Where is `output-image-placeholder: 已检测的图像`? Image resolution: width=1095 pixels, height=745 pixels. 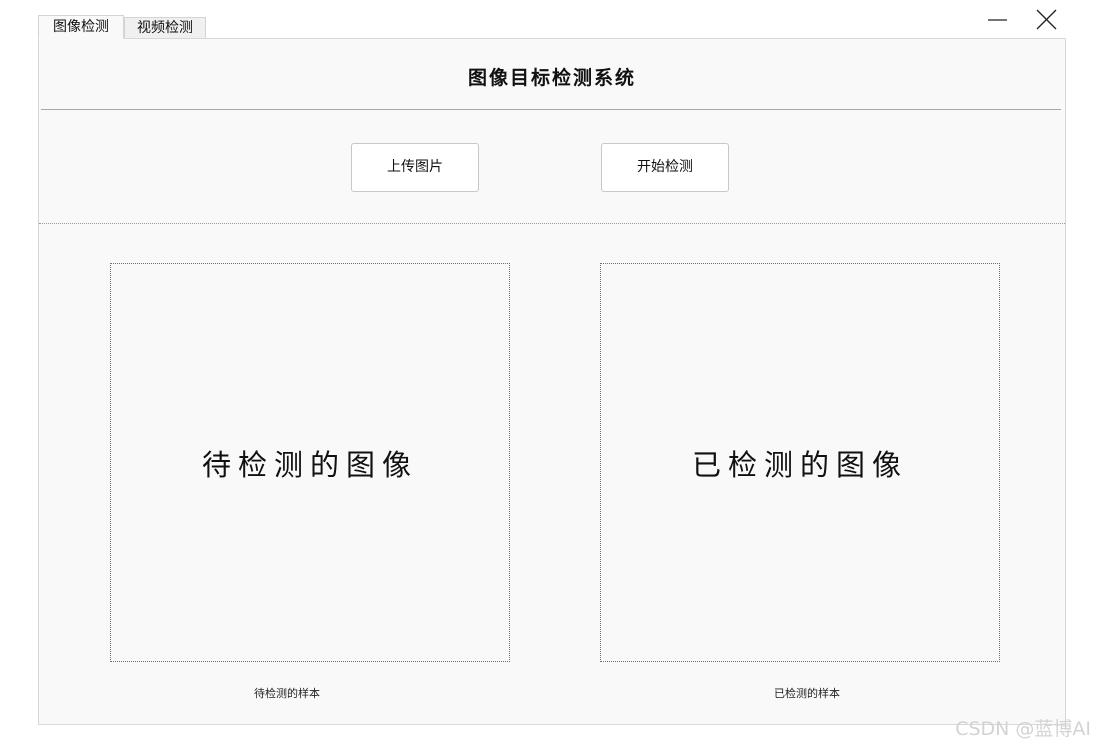
output-image-placeholder: 已检测的图像 is located at coordinates (799, 464).